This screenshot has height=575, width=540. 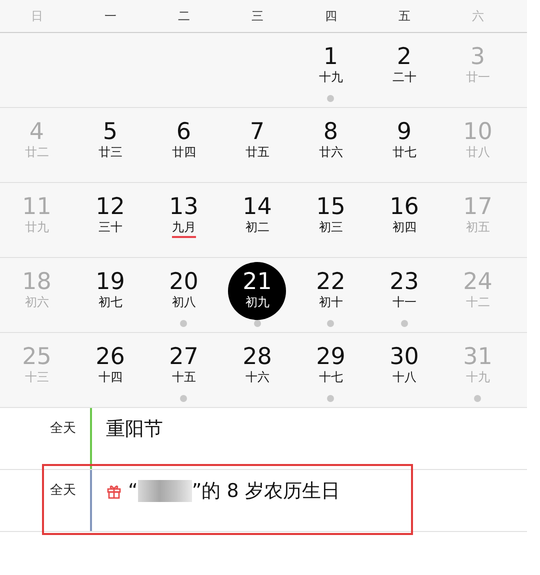 What do you see at coordinates (110, 153) in the screenshot?
I see `lunar-date: 廿三` at bounding box center [110, 153].